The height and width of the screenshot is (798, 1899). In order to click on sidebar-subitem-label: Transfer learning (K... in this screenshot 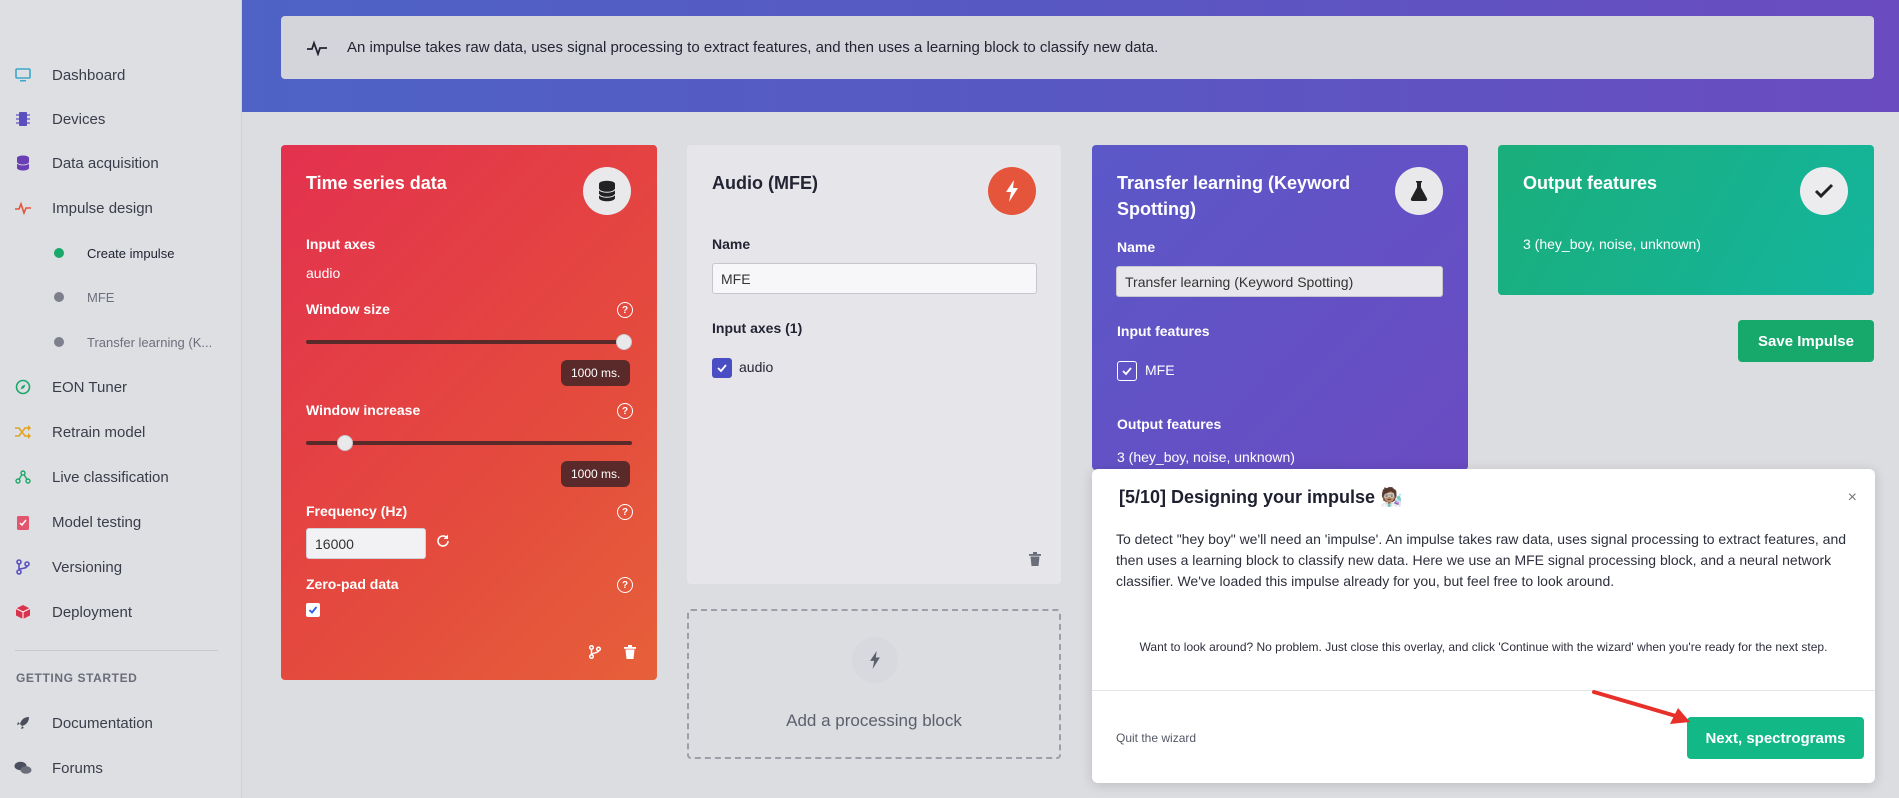, I will do `click(150, 342)`.